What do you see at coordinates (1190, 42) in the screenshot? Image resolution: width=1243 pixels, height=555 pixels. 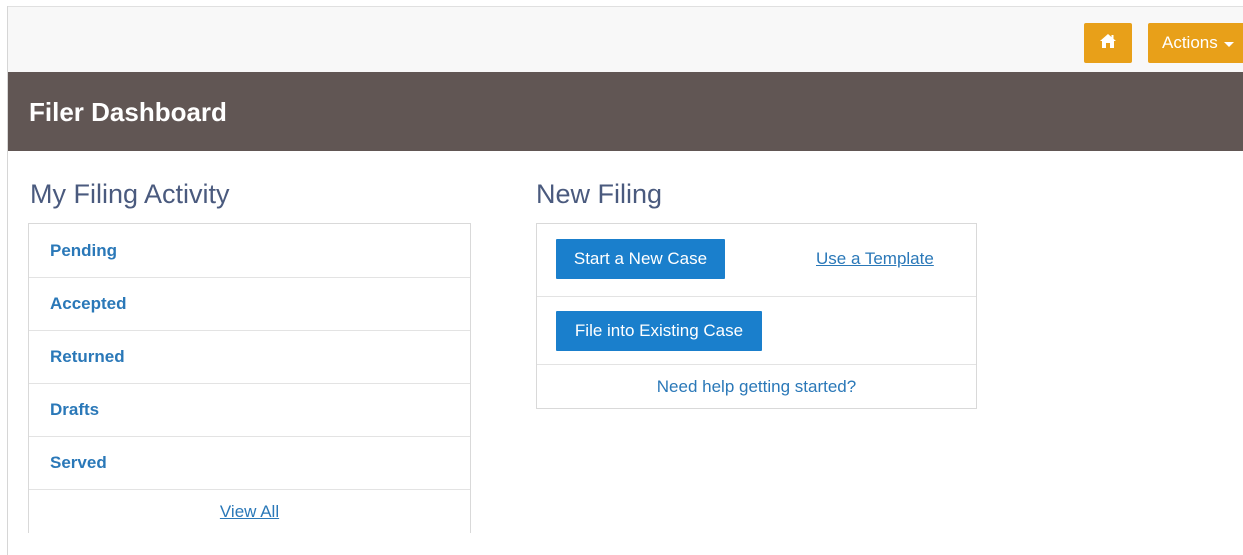 I see `actions-label: Actions` at bounding box center [1190, 42].